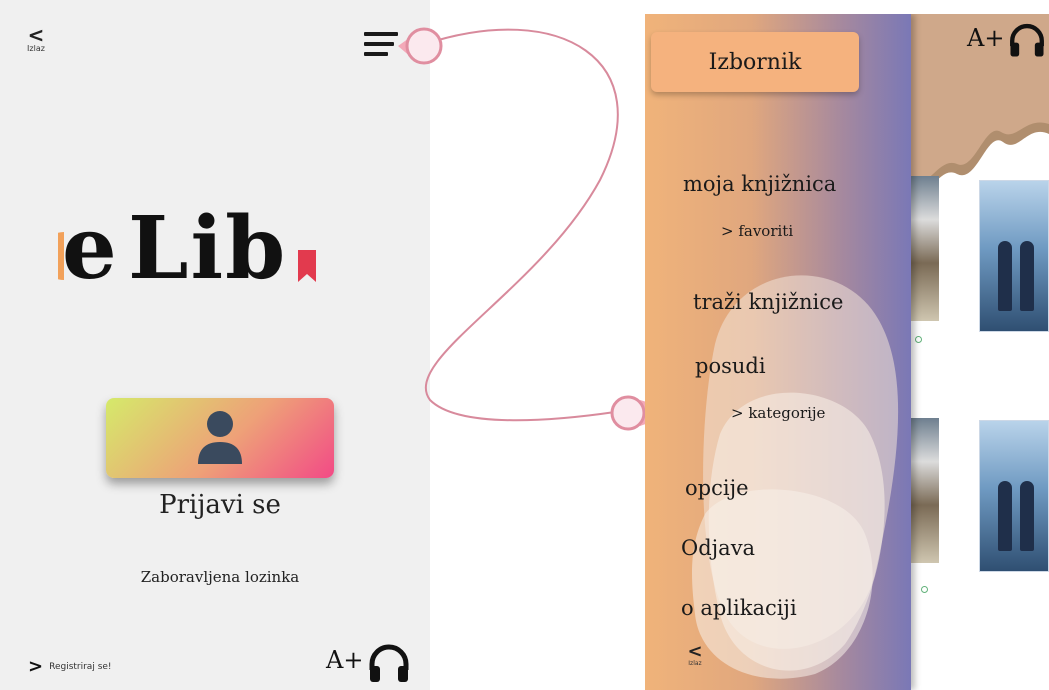  I want to click on connector-line, so click(521, 225).